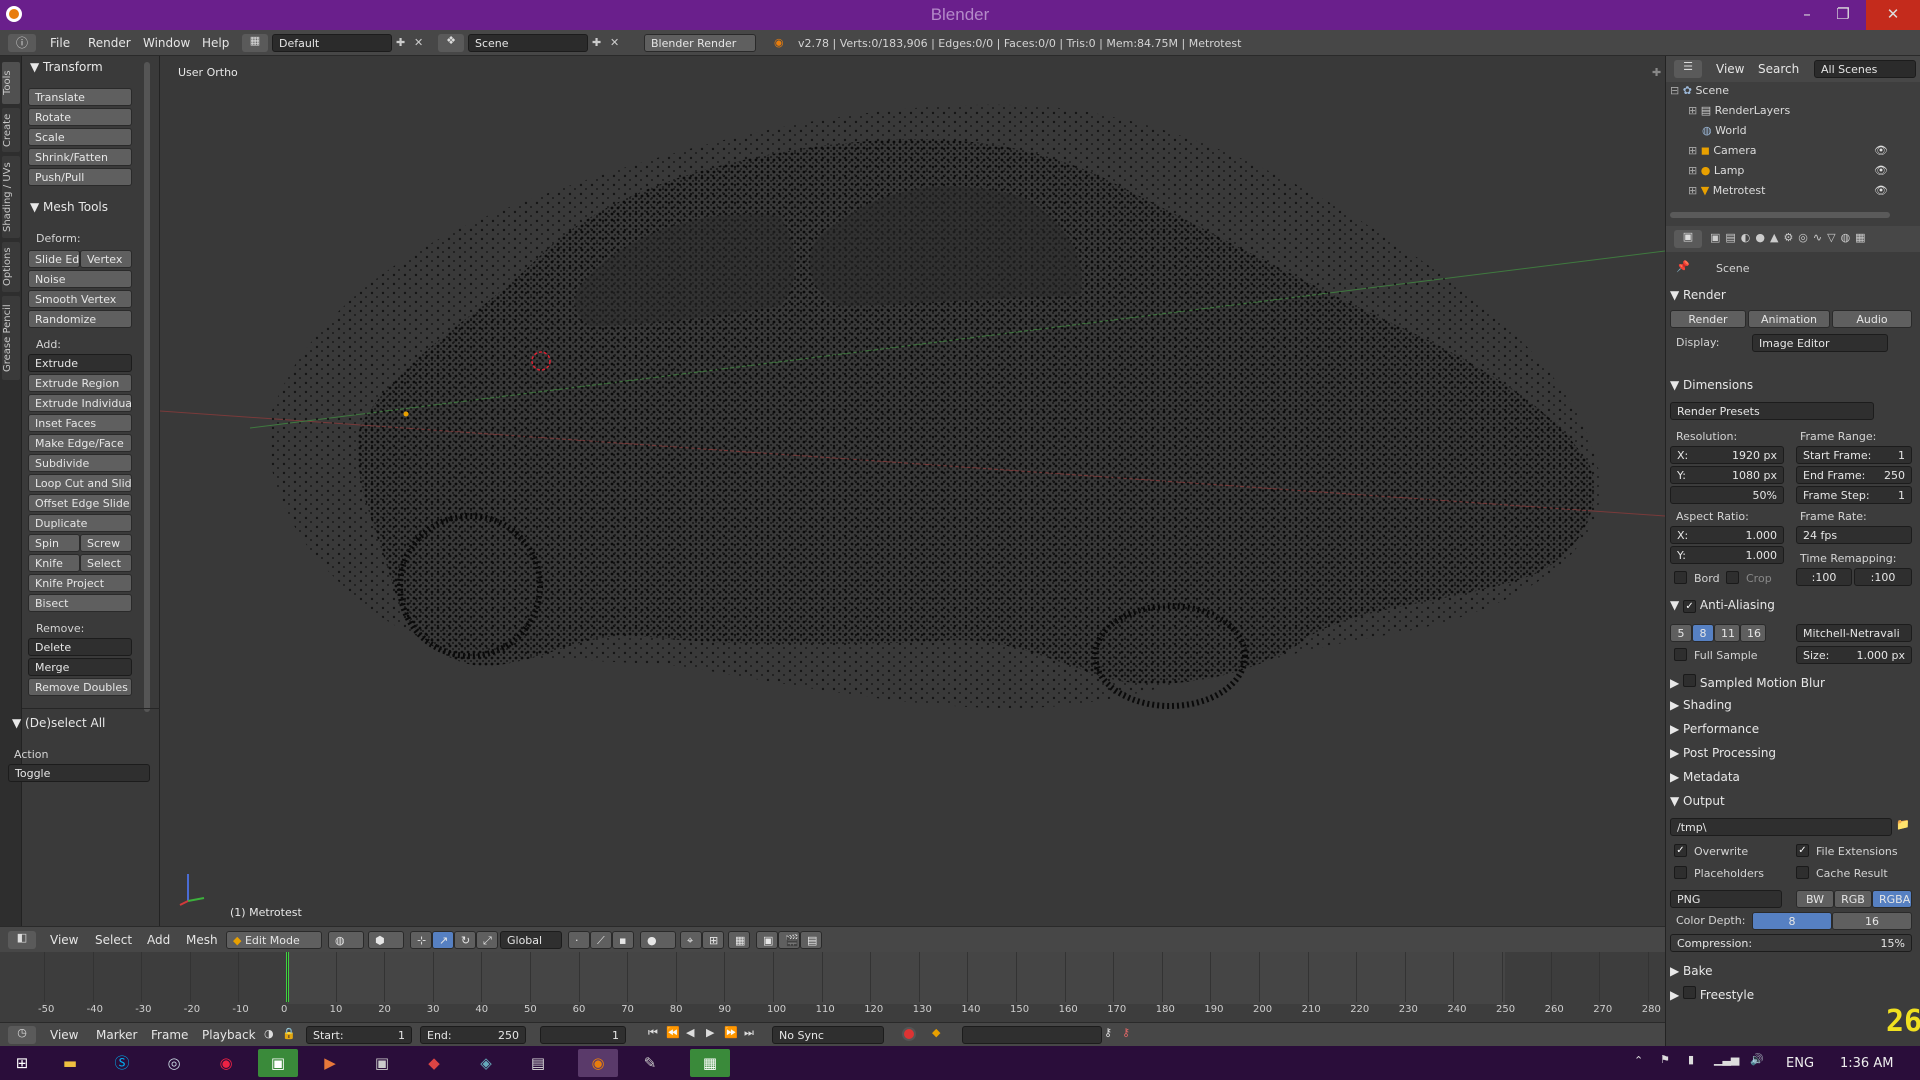 This screenshot has width=1920, height=1080. I want to click on aa-samples-16: 16, so click(1753, 633).